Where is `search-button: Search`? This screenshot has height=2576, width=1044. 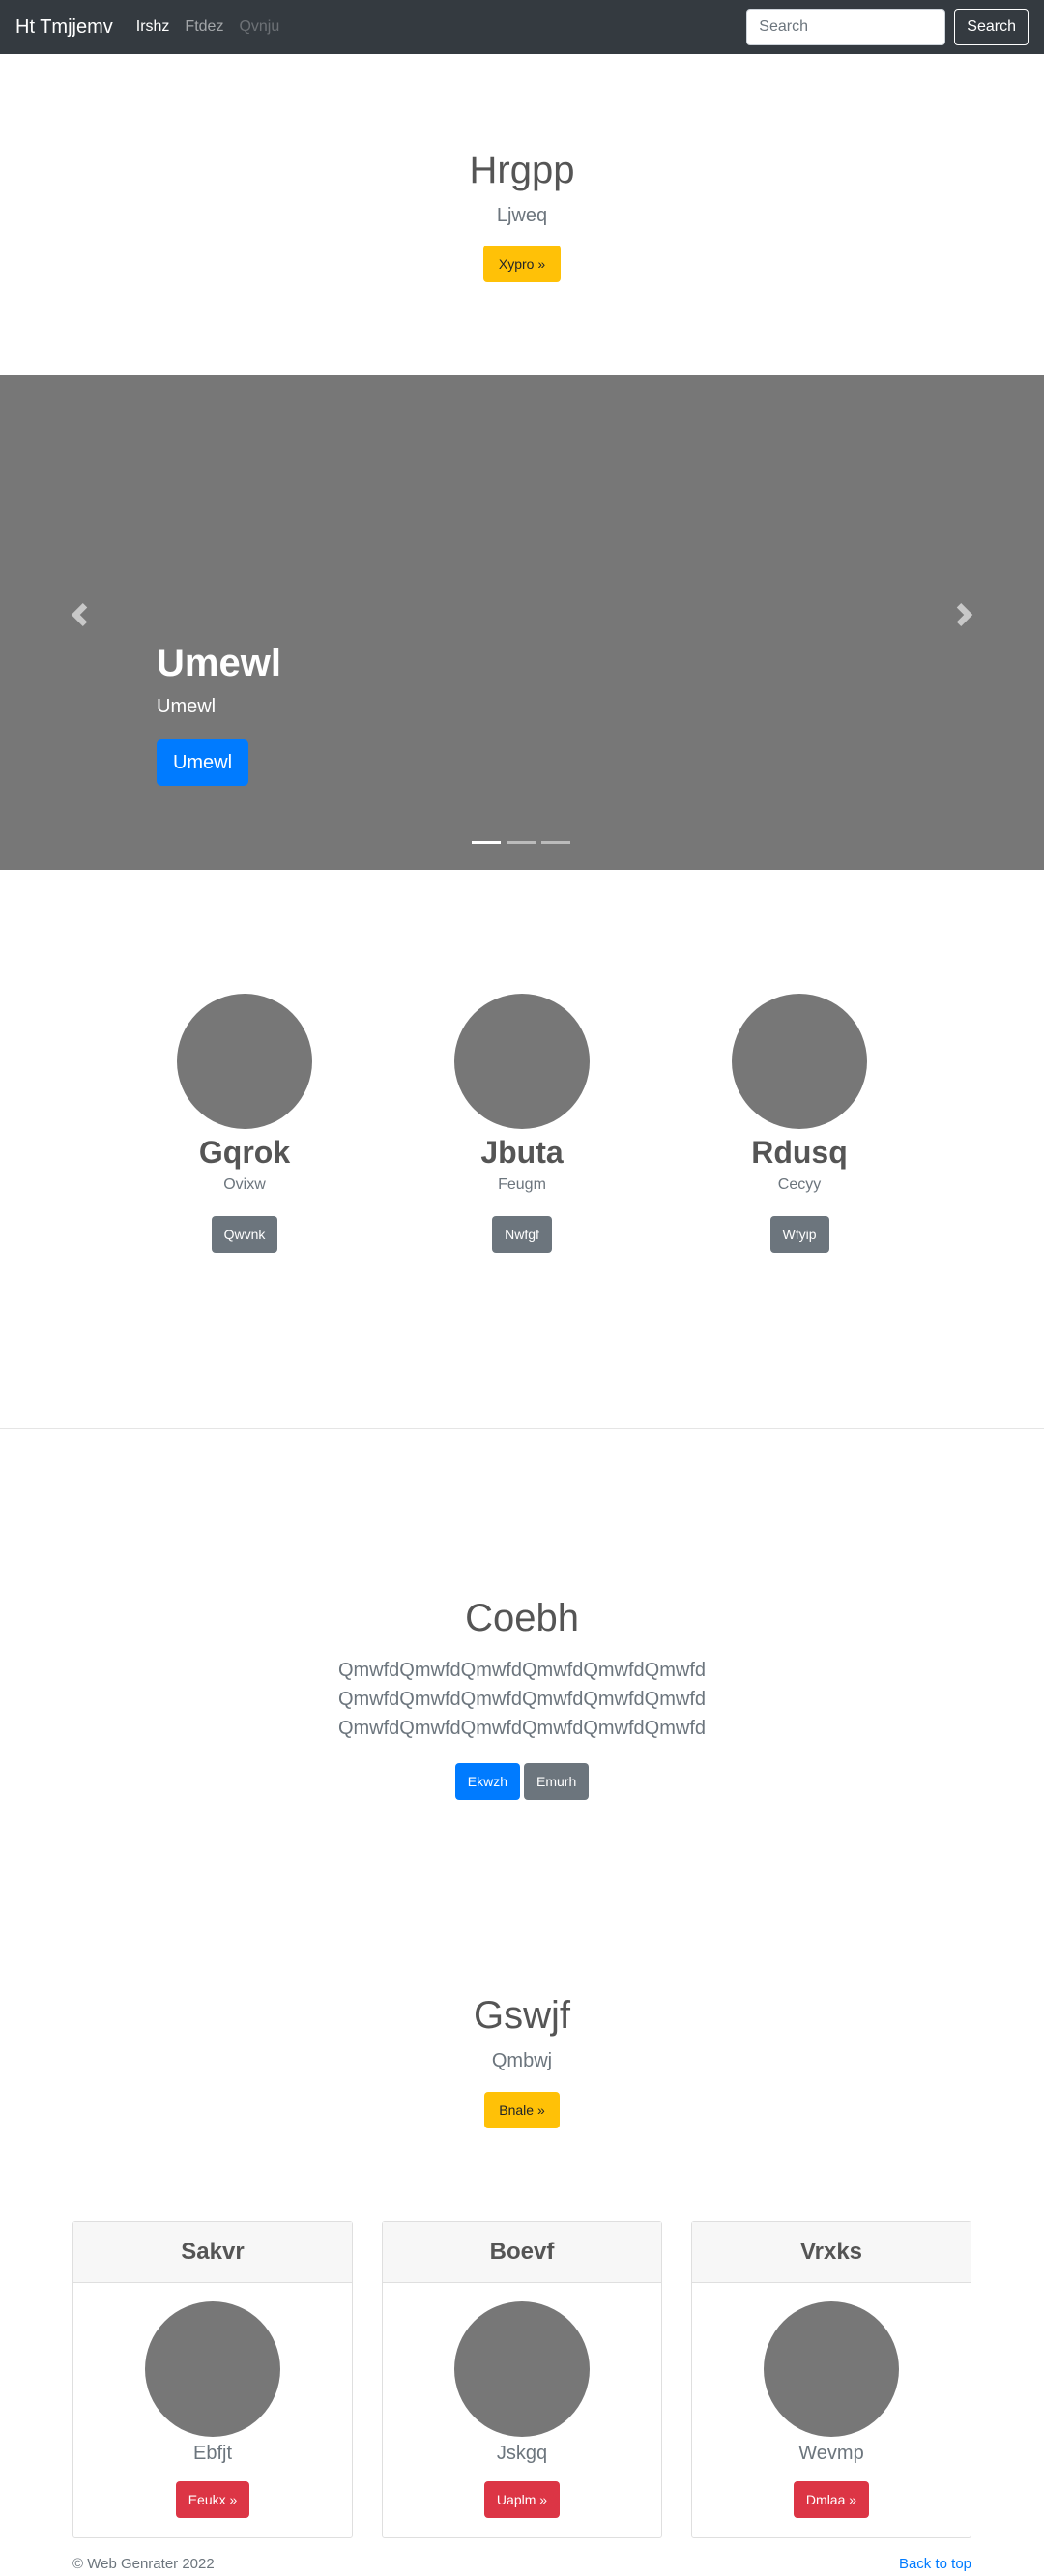
search-button: Search is located at coordinates (992, 27).